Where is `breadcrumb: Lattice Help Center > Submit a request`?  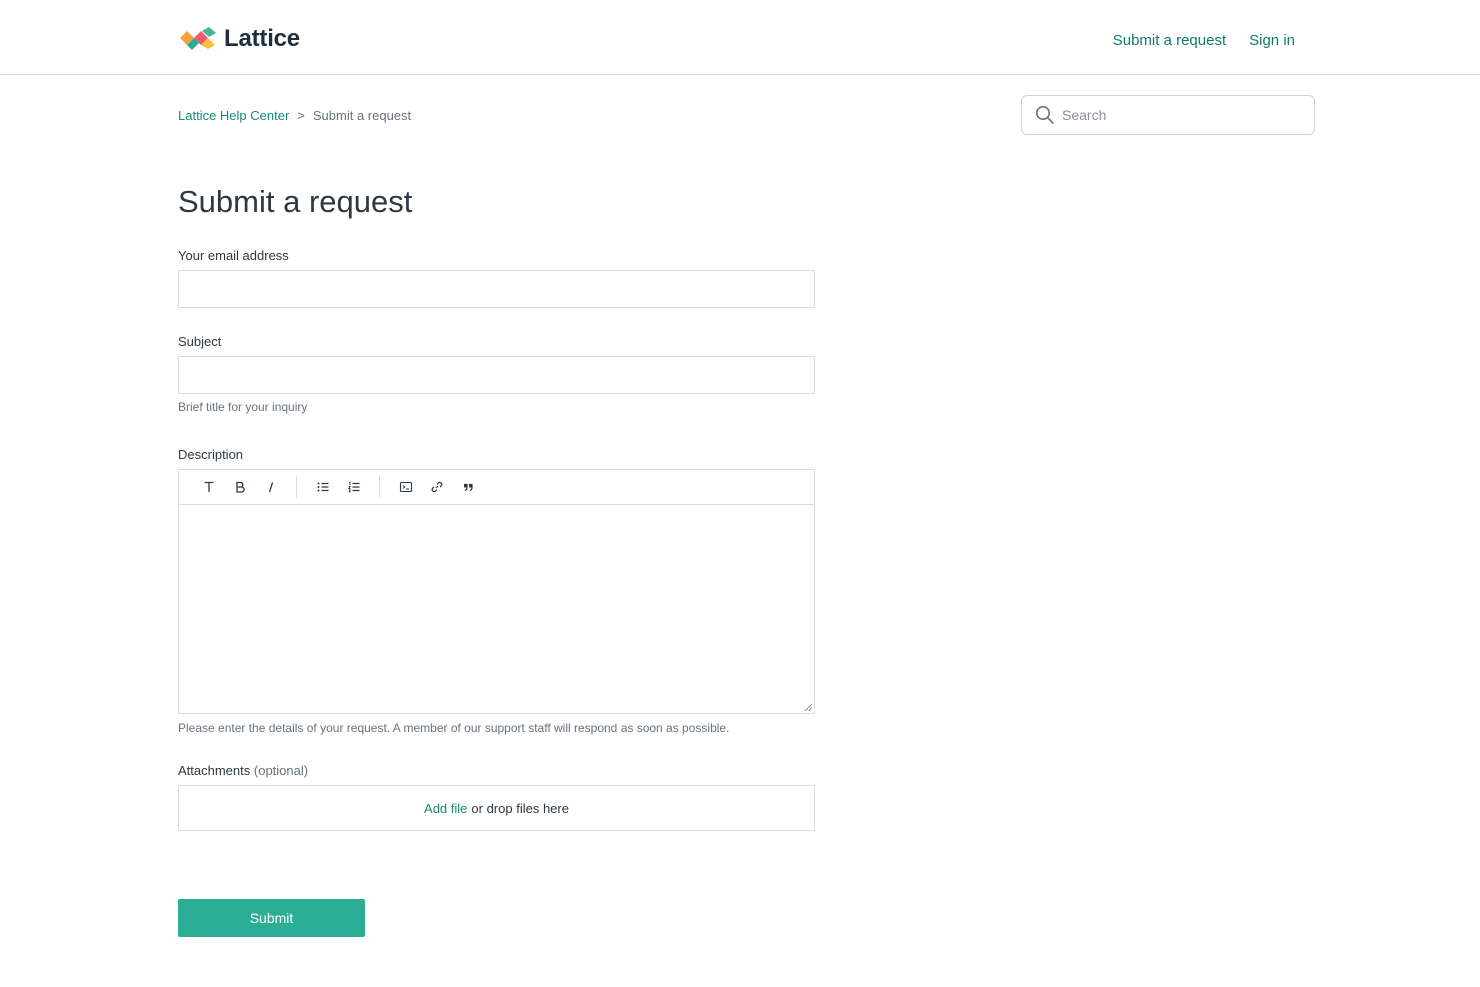
breadcrumb: Lattice Help Center > Submit a request is located at coordinates (294, 116).